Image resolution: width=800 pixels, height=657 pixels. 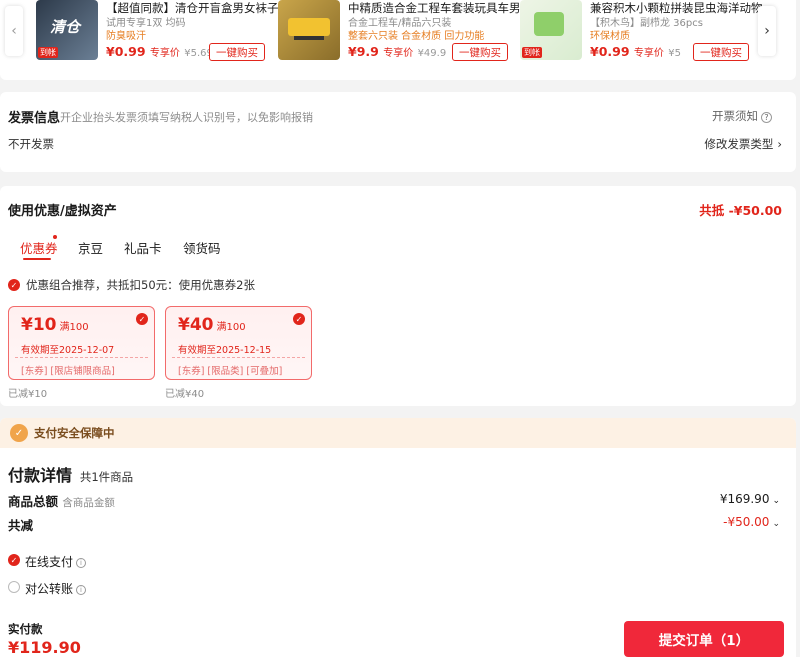 I want to click on price-value: ¥9.9, so click(x=363, y=51).